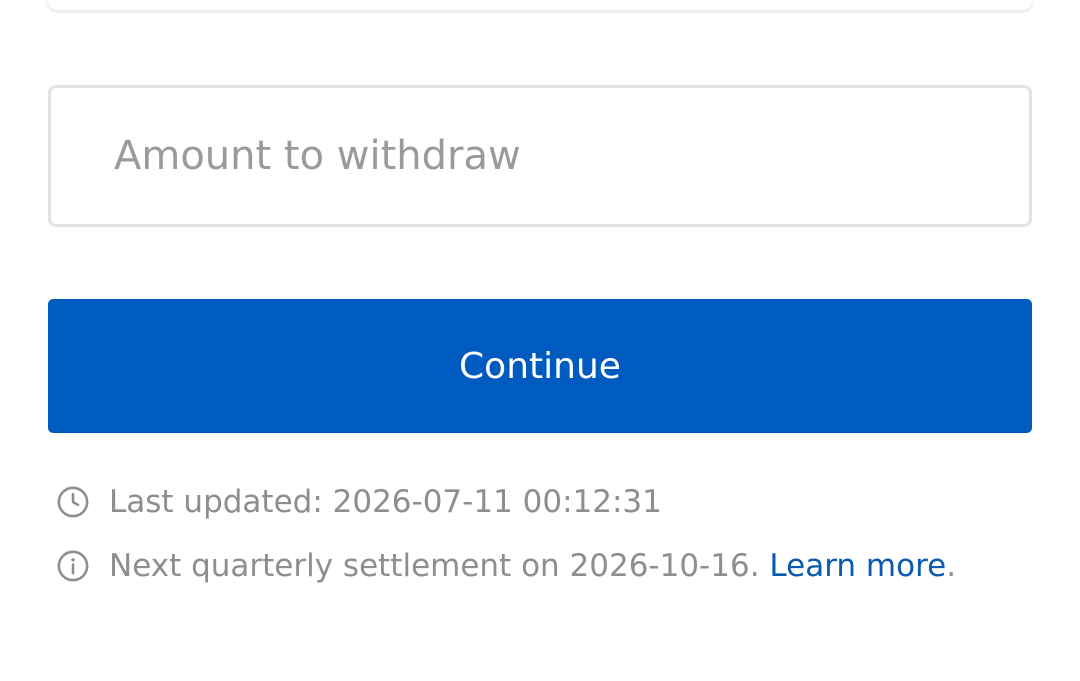 This screenshot has width=1080, height=681. I want to click on clock-icon, so click(73, 502).